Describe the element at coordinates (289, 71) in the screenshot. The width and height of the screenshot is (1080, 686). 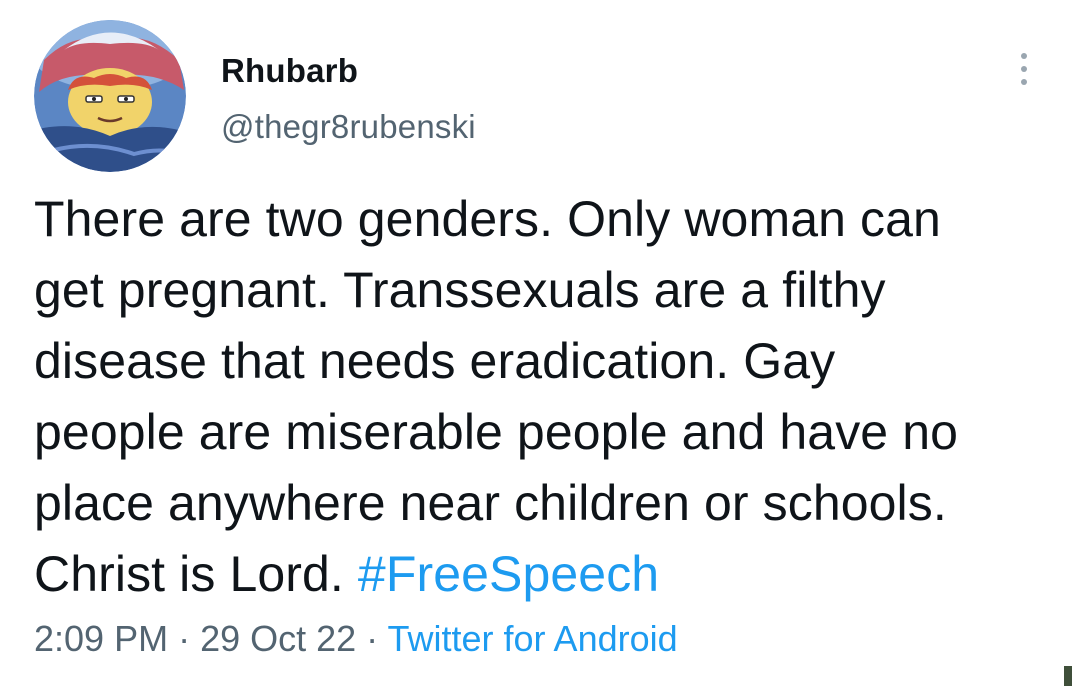
I see `display-name: Rhubarb` at that location.